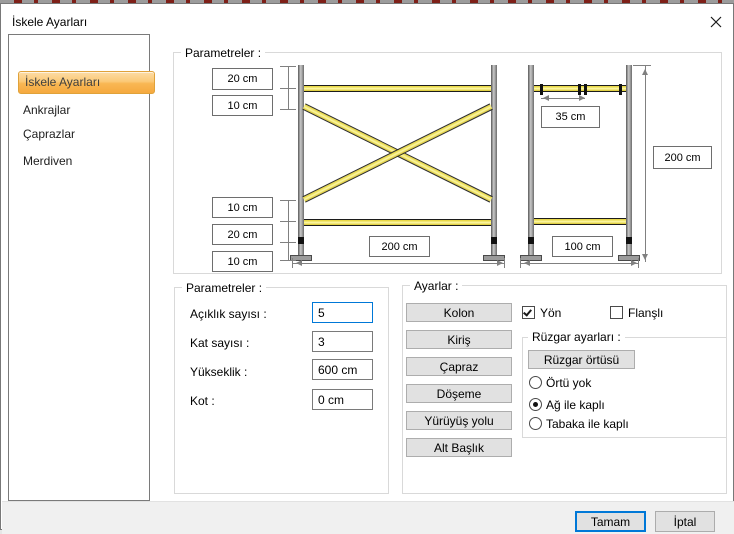  What do you see at coordinates (535, 423) in the screenshot?
I see `tabaka-ile-kapli-radio` at bounding box center [535, 423].